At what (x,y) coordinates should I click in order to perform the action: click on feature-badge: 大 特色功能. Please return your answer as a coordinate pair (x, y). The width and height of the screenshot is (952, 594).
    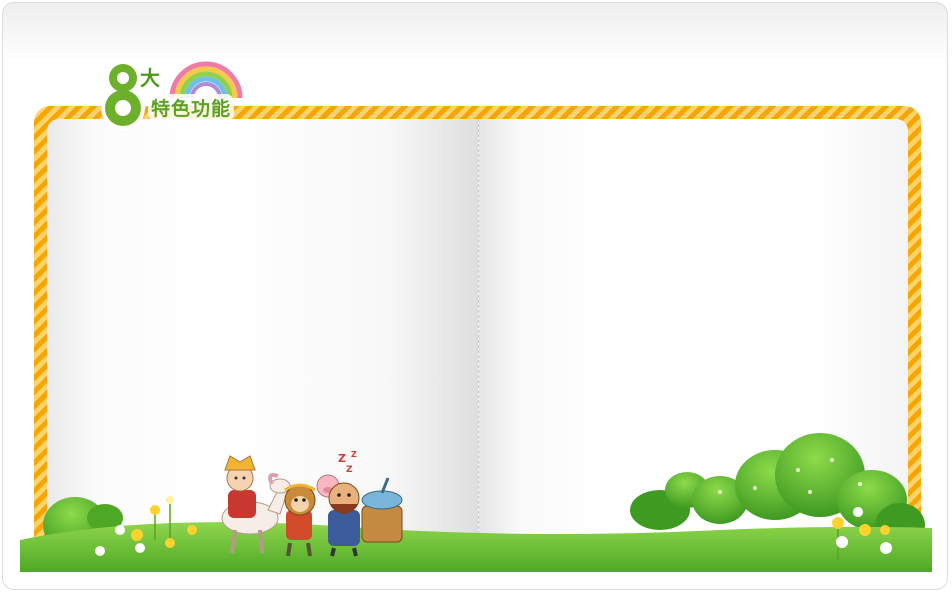
    Looking at the image, I should click on (176, 96).